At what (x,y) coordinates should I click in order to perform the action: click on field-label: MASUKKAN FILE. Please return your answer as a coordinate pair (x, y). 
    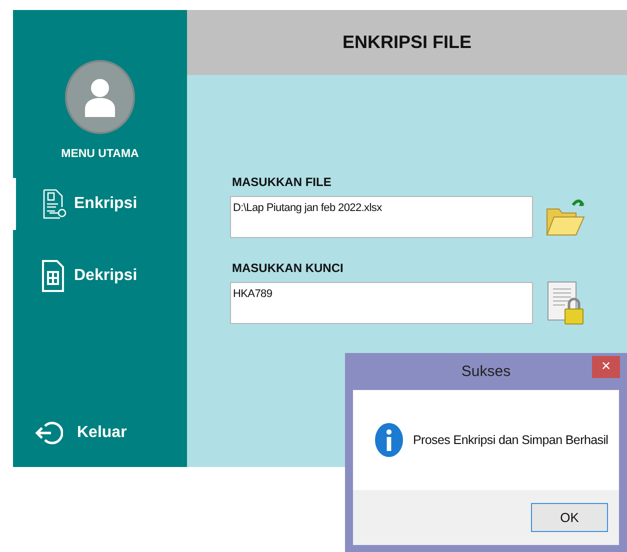
    Looking at the image, I should click on (282, 182).